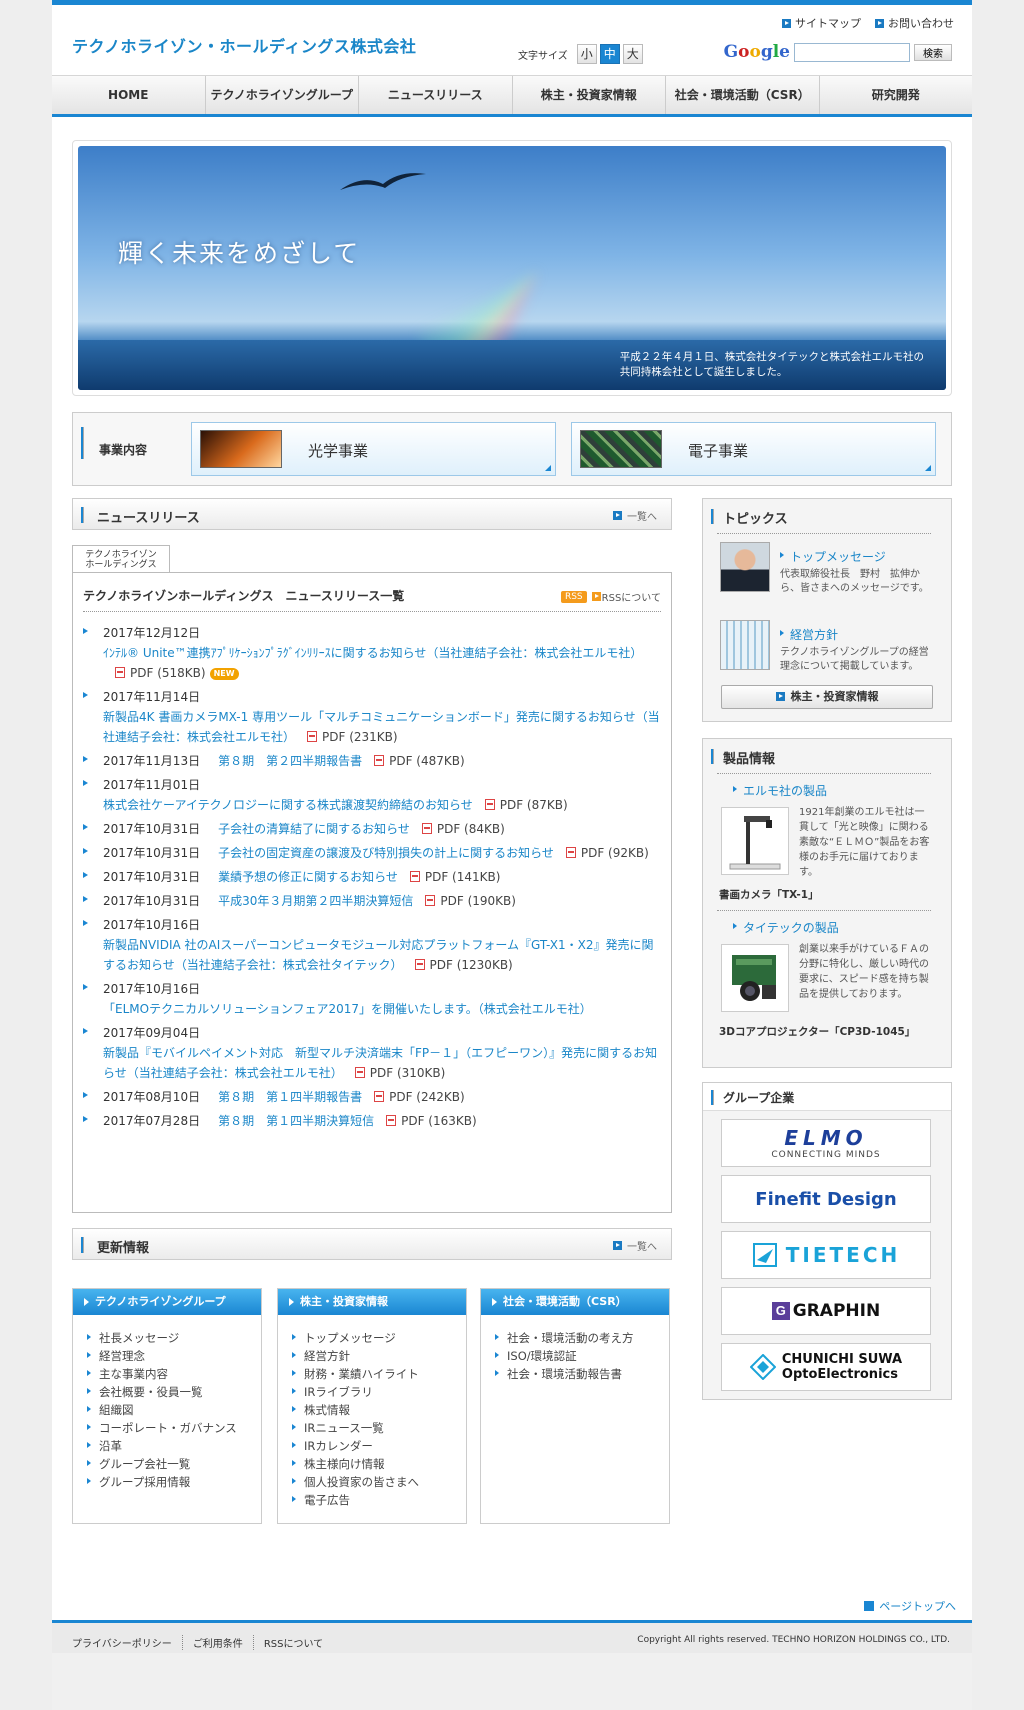  What do you see at coordinates (129, 95) in the screenshot?
I see `gnav-home: HOME` at bounding box center [129, 95].